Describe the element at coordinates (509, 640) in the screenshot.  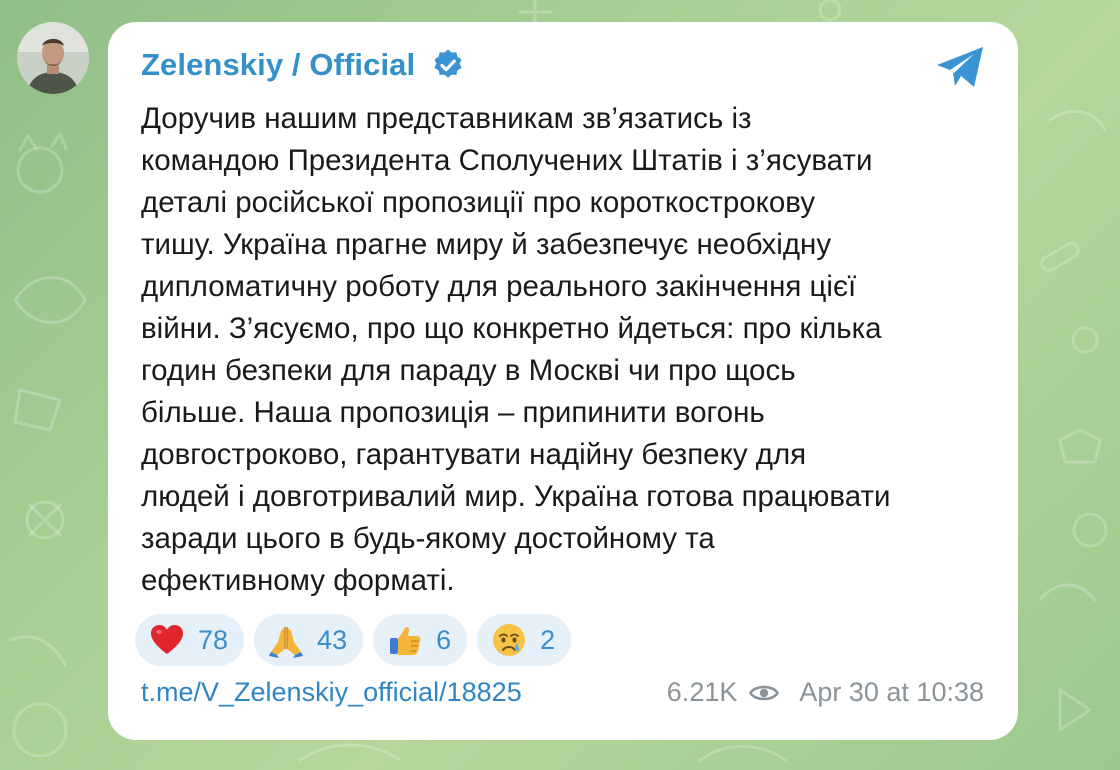
I see `crying-face-icon` at that location.